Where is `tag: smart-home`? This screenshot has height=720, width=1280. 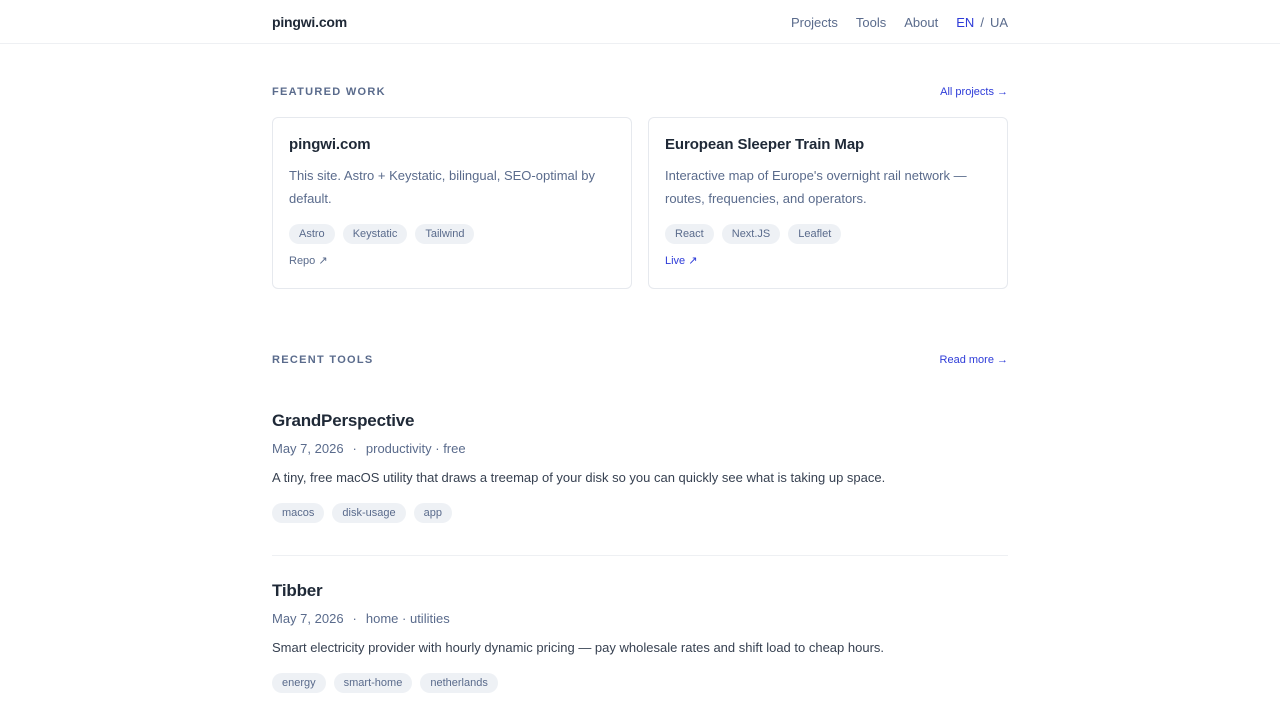 tag: smart-home is located at coordinates (373, 683).